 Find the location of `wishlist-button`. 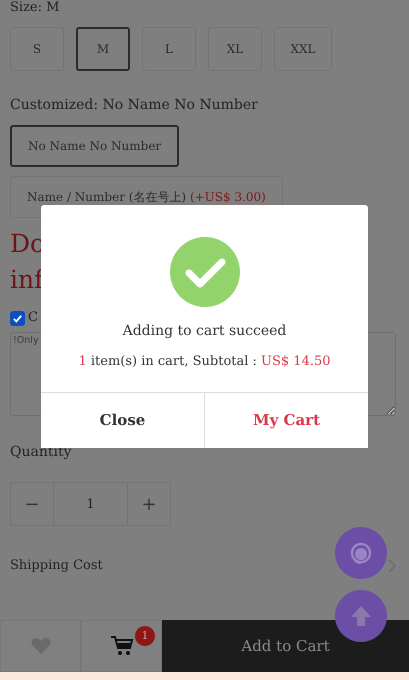

wishlist-button is located at coordinates (40, 646).